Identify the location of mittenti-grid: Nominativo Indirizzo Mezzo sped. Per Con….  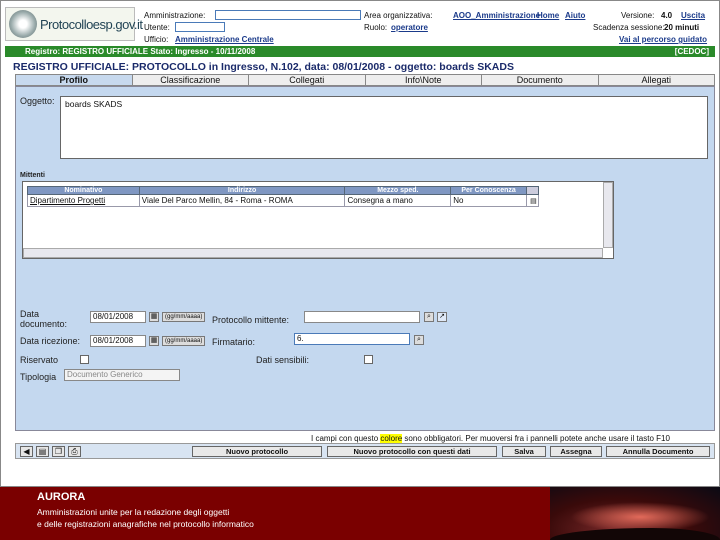
(318, 220).